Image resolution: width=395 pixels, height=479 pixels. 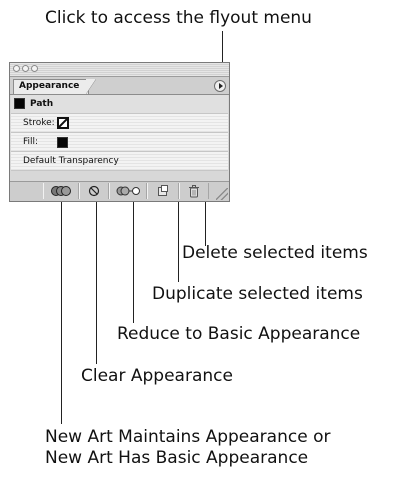 What do you see at coordinates (119, 104) in the screenshot?
I see `path-row: Path` at bounding box center [119, 104].